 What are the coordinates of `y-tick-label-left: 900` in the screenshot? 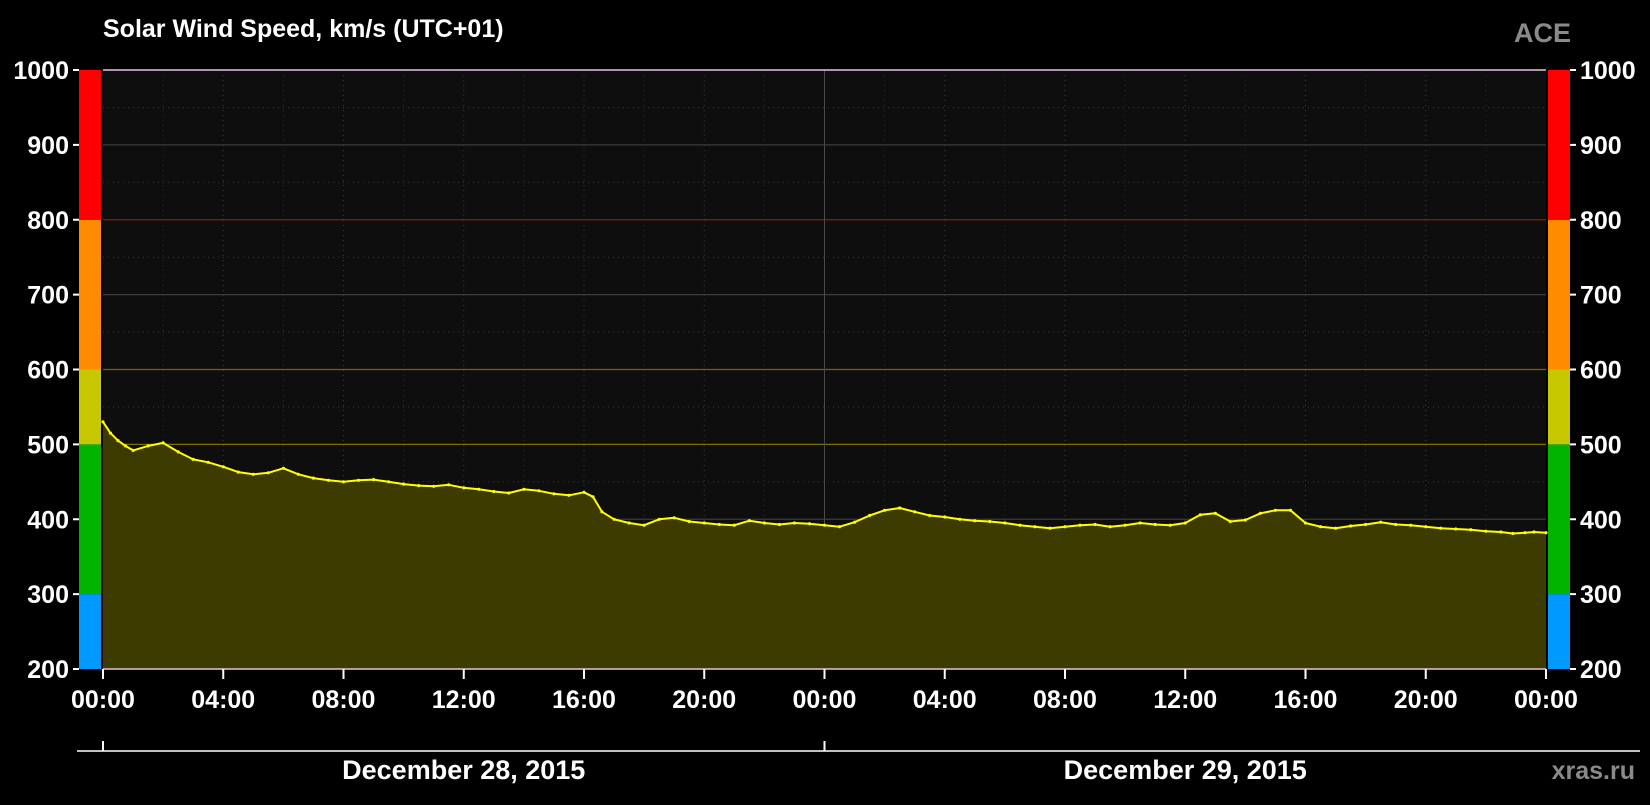 It's located at (48, 146).